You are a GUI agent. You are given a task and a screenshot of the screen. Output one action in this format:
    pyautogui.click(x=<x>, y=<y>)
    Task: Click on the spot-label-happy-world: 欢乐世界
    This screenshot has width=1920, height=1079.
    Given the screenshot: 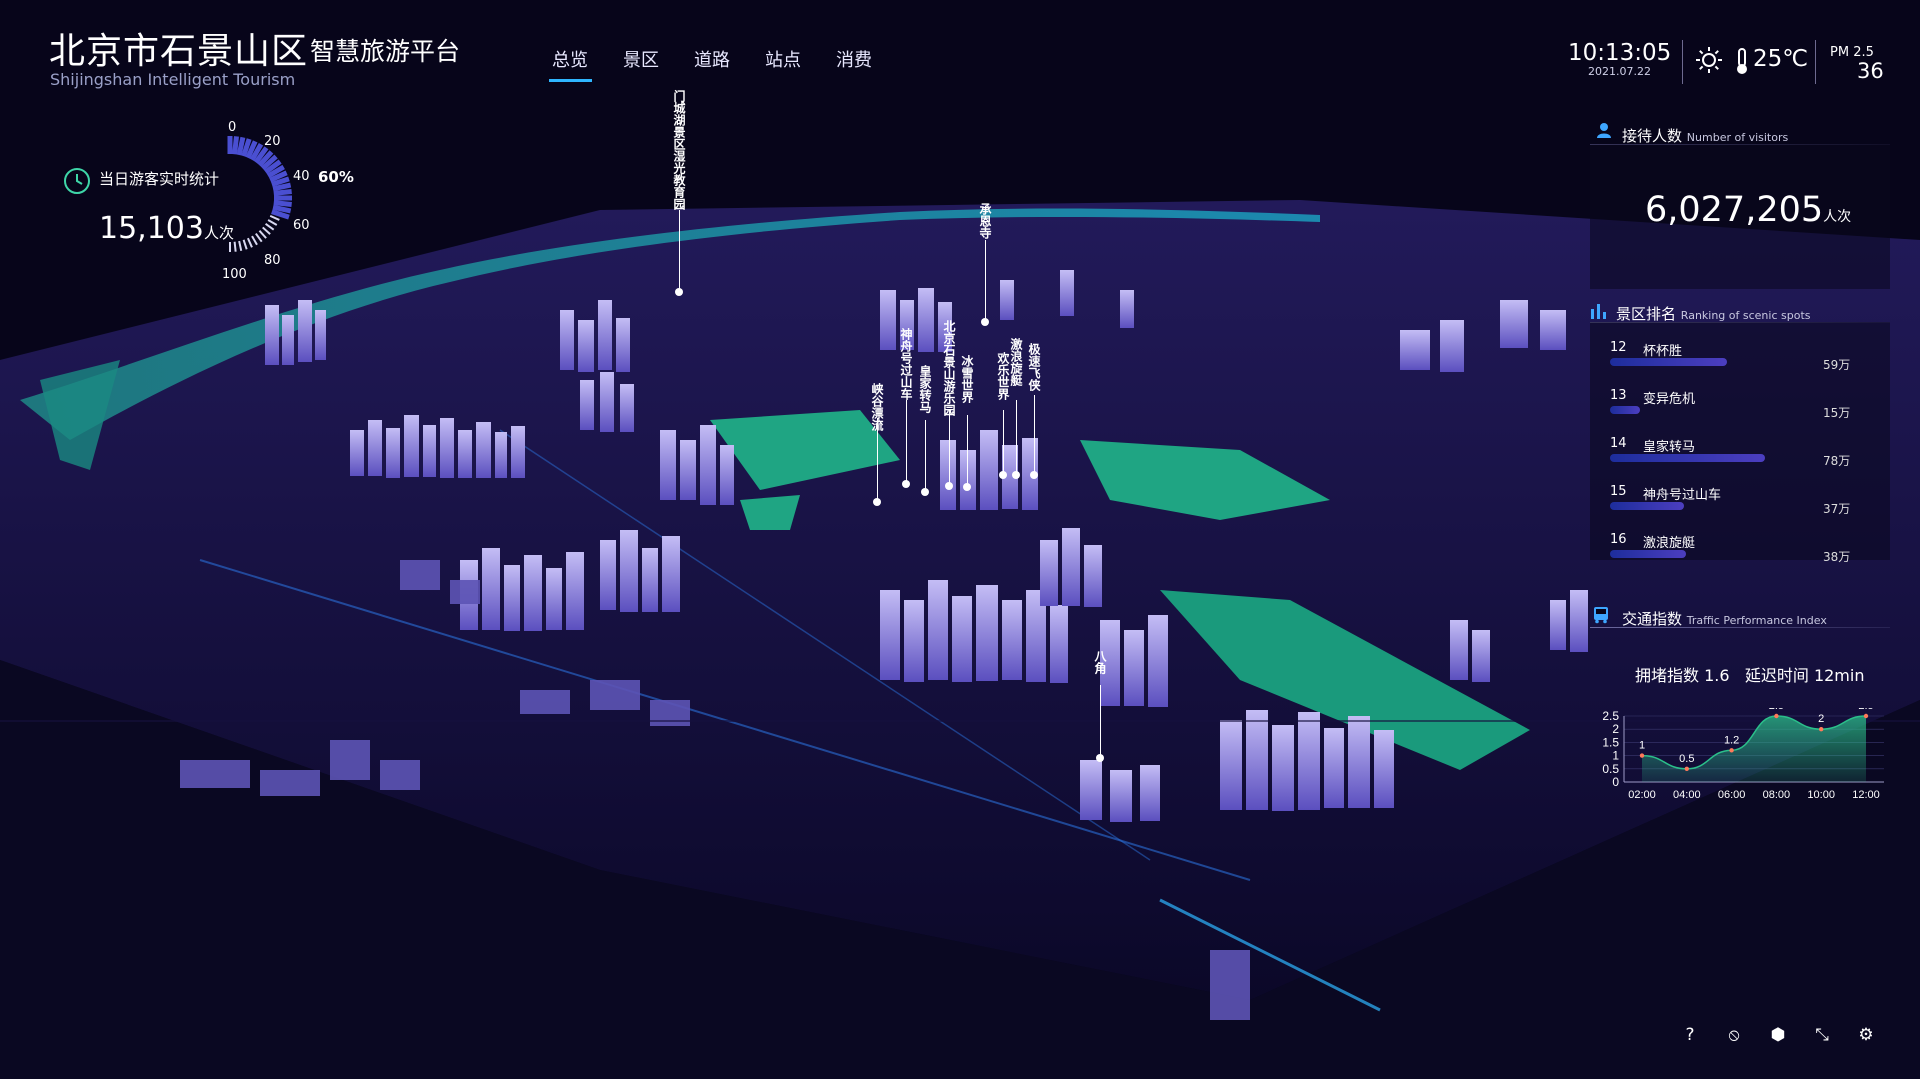 What is the action you would take?
    pyautogui.click(x=1003, y=376)
    